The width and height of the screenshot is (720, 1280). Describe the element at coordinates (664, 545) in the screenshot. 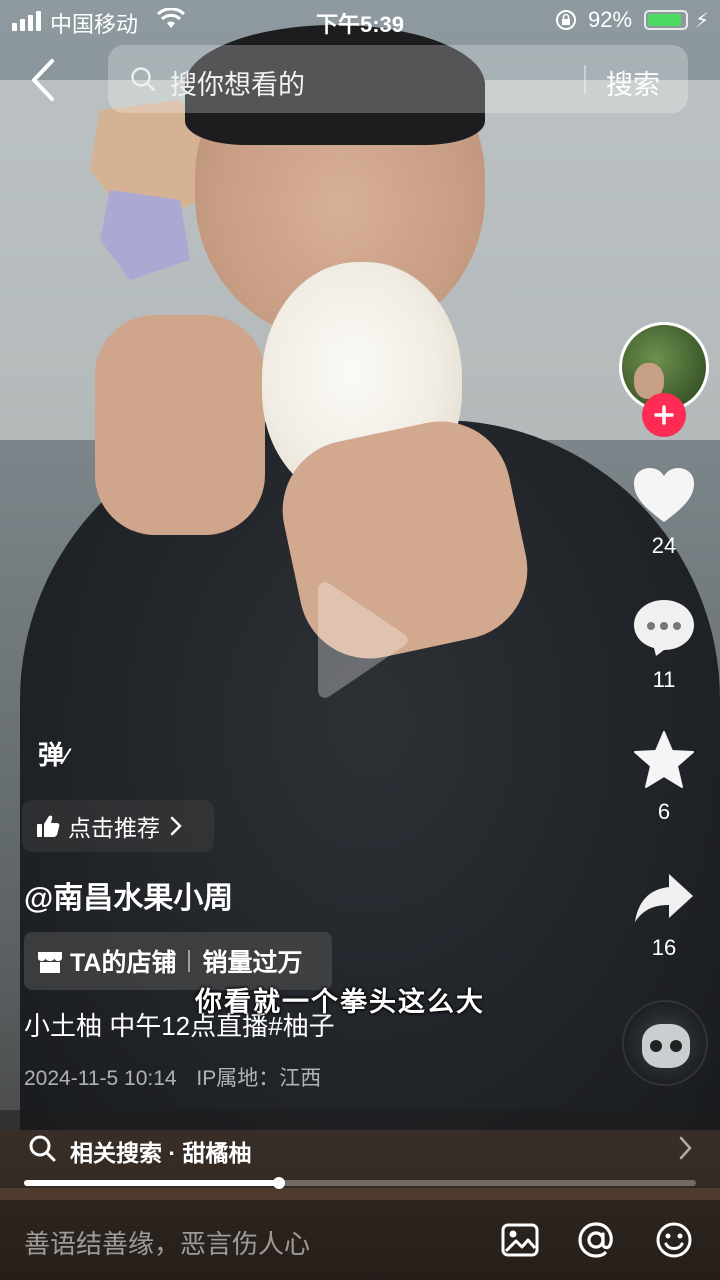

I see `like-count: 24` at that location.